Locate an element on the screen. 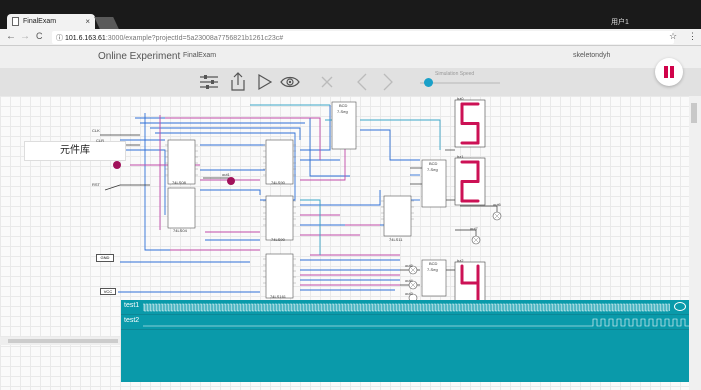 The height and width of the screenshot is (390, 701). speed-slider-thumb is located at coordinates (428, 82).